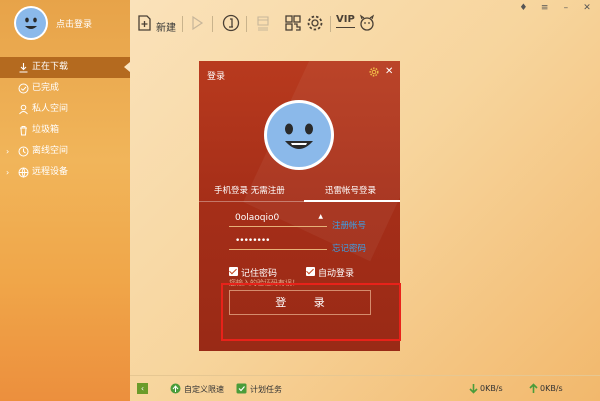  I want to click on mascot-button, so click(367, 24).